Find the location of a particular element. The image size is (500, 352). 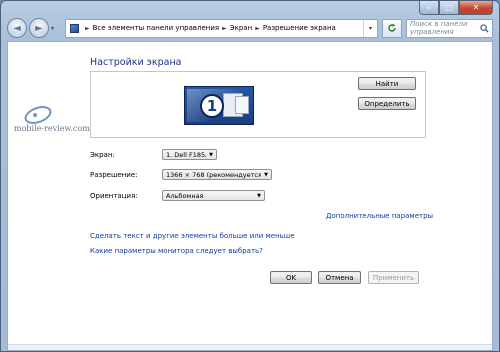

display-label: Экран: is located at coordinates (102, 155).